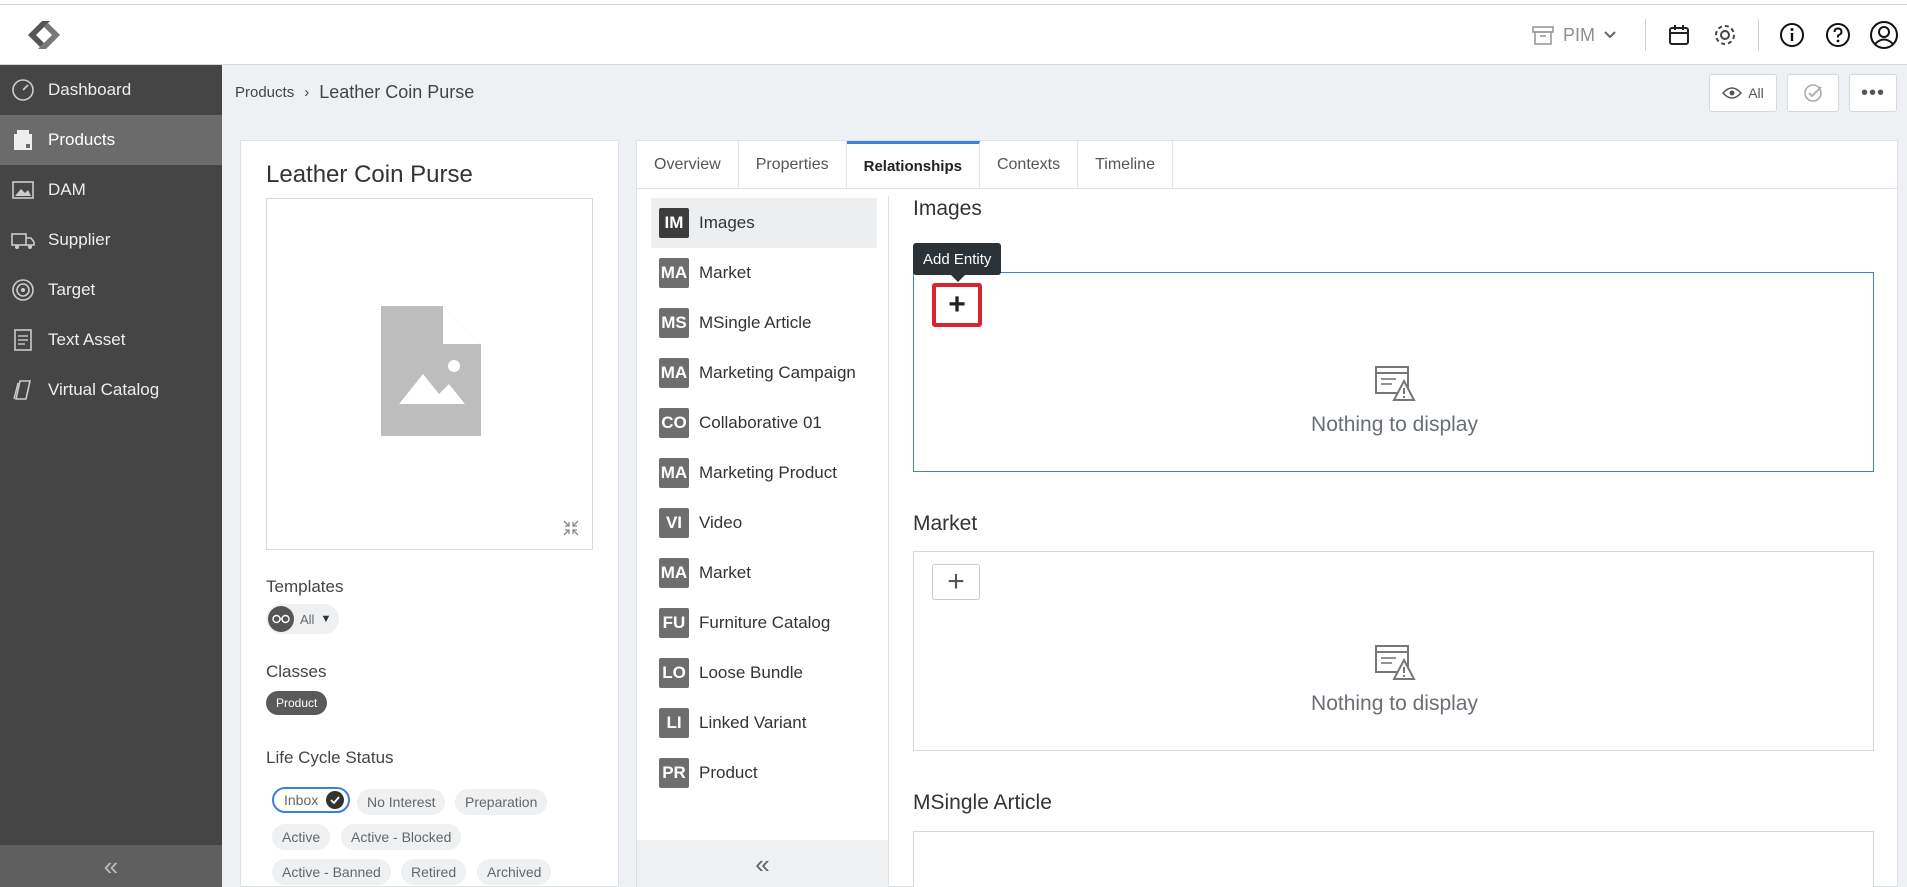 Image resolution: width=1907 pixels, height=887 pixels. I want to click on templates-label: Templates, so click(305, 586).